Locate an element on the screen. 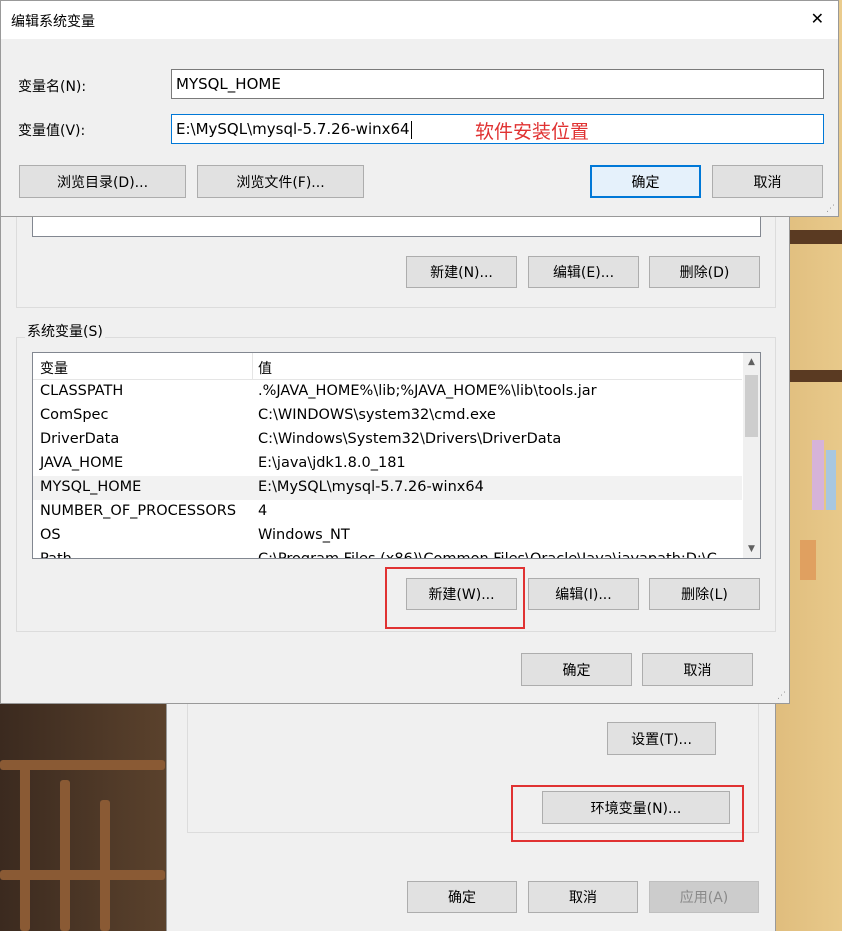 The height and width of the screenshot is (931, 842). text-caret is located at coordinates (411, 129).